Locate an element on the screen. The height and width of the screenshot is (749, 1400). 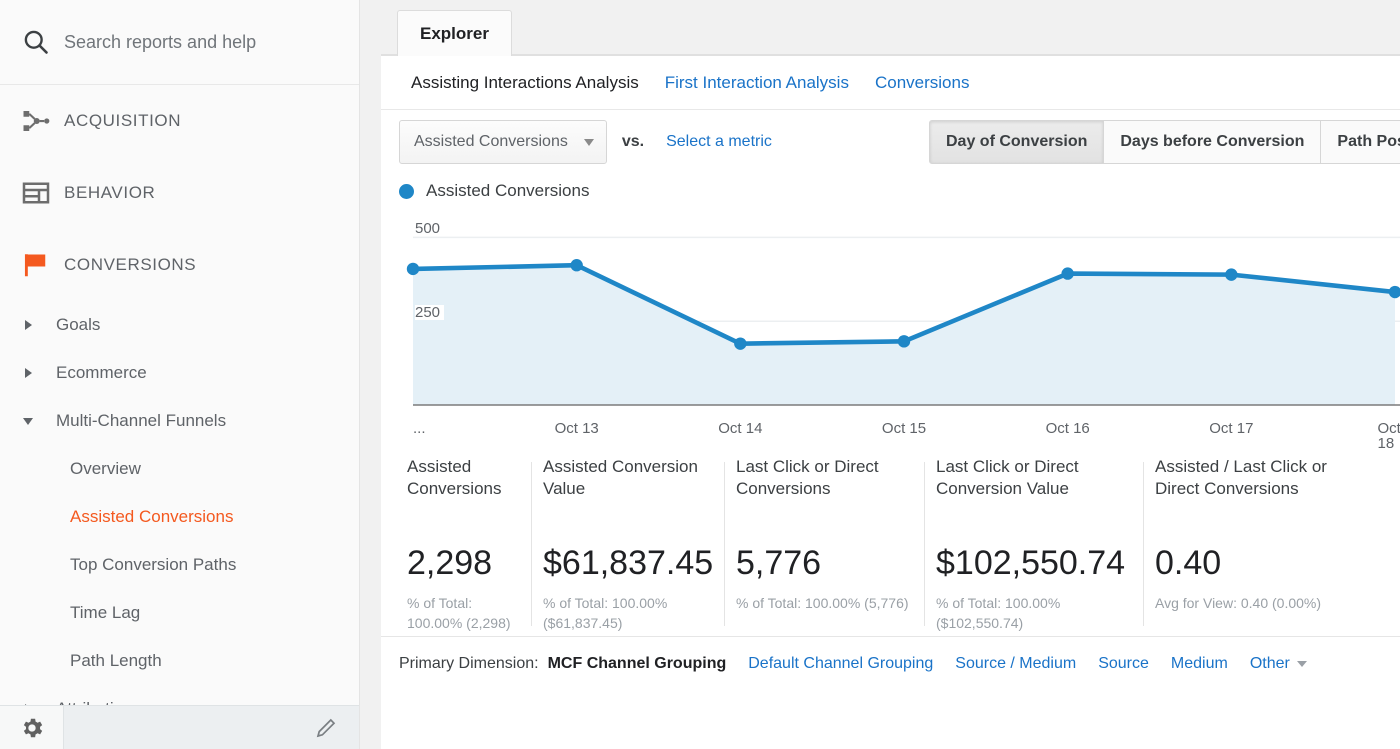
sidebar-item-goals: Goals is located at coordinates (179, 325).